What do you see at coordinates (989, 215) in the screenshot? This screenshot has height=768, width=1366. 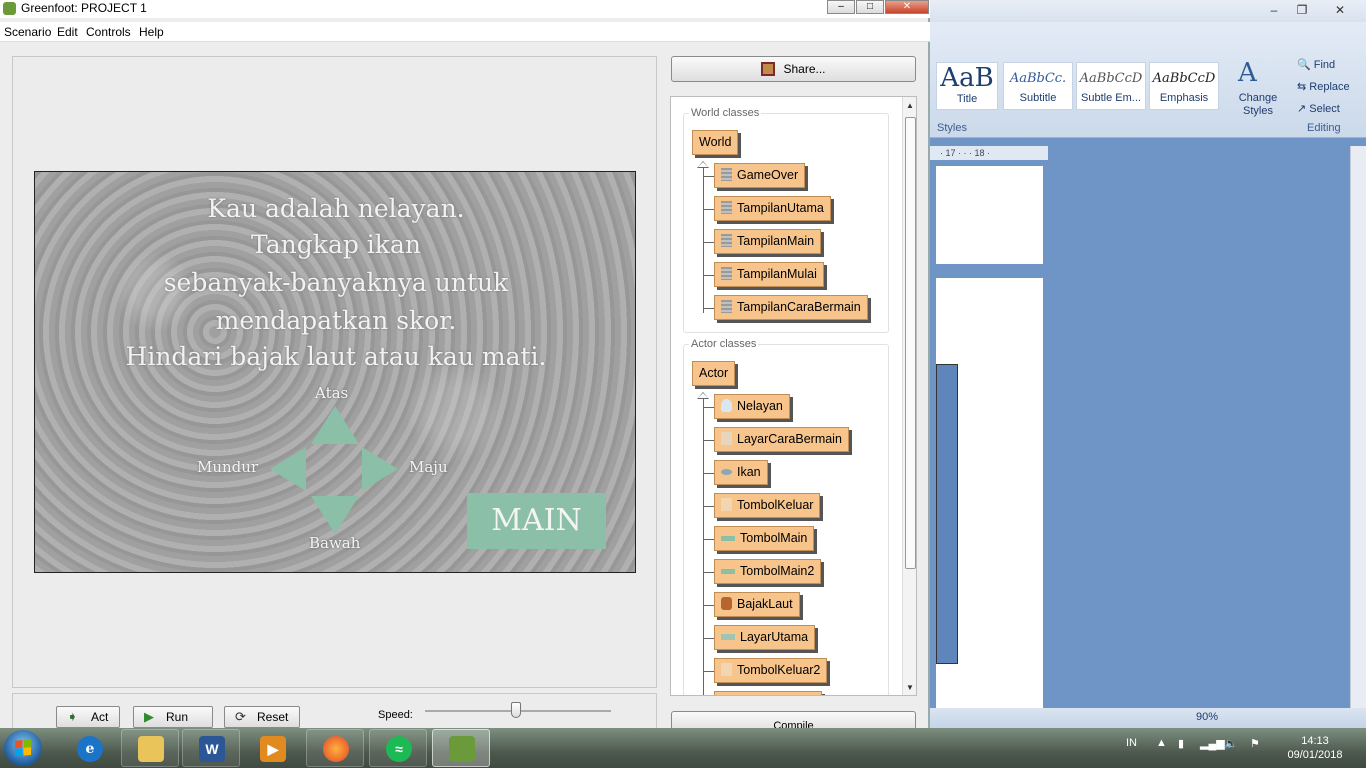 I see `document-page` at bounding box center [989, 215].